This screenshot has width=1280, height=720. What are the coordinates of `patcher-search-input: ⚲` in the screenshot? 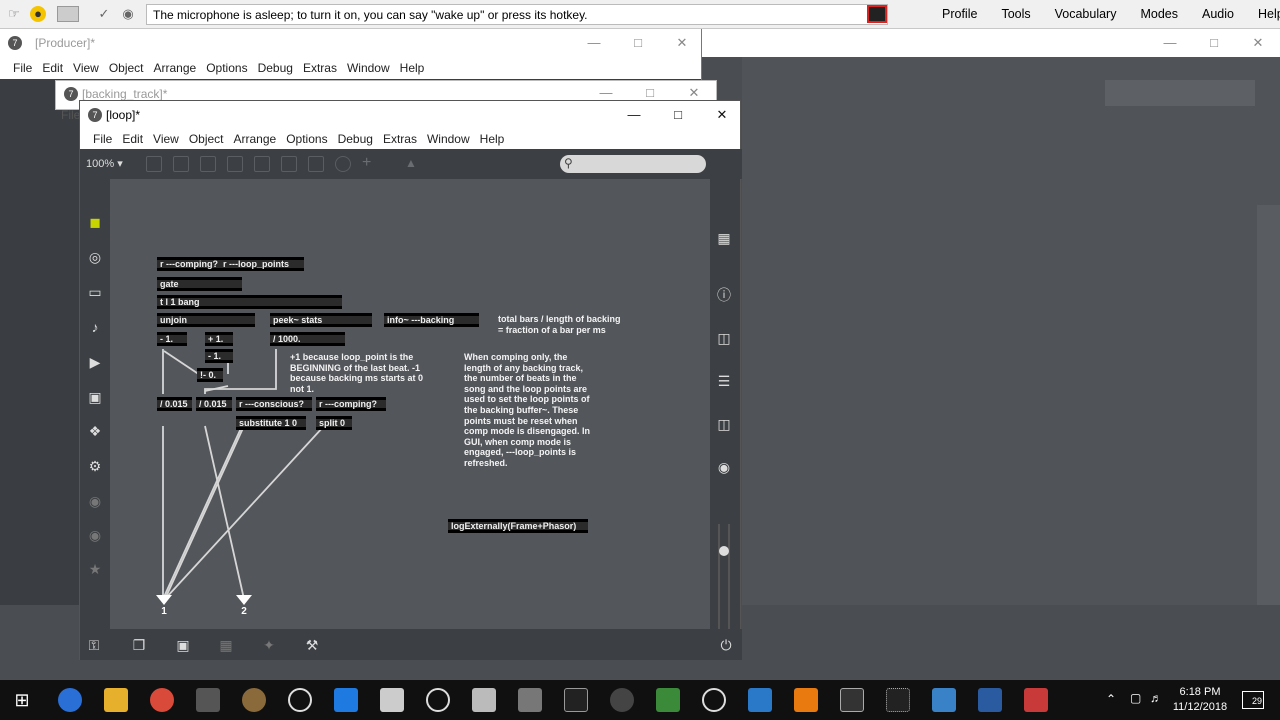 It's located at (633, 164).